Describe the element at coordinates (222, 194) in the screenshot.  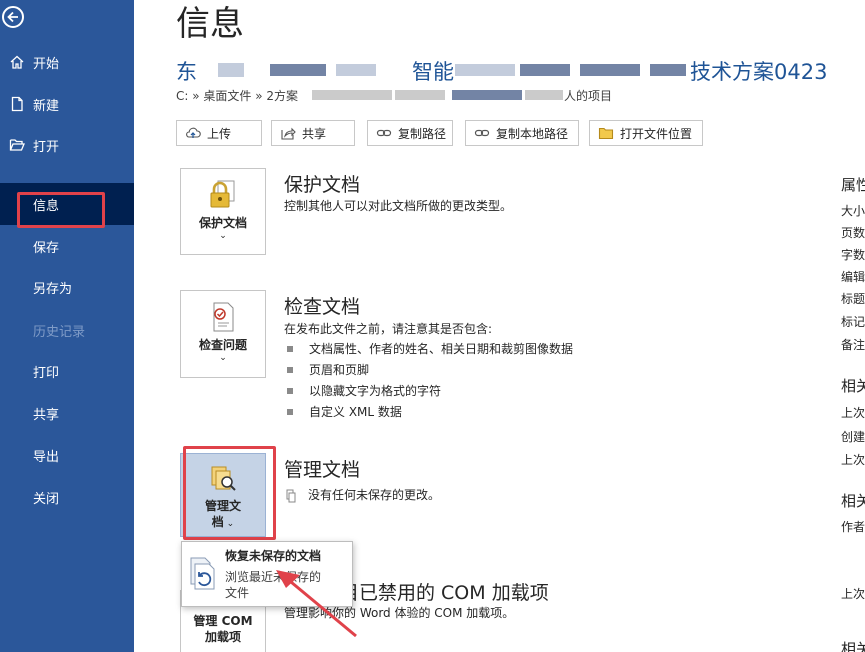
I see `lock-icon` at that location.